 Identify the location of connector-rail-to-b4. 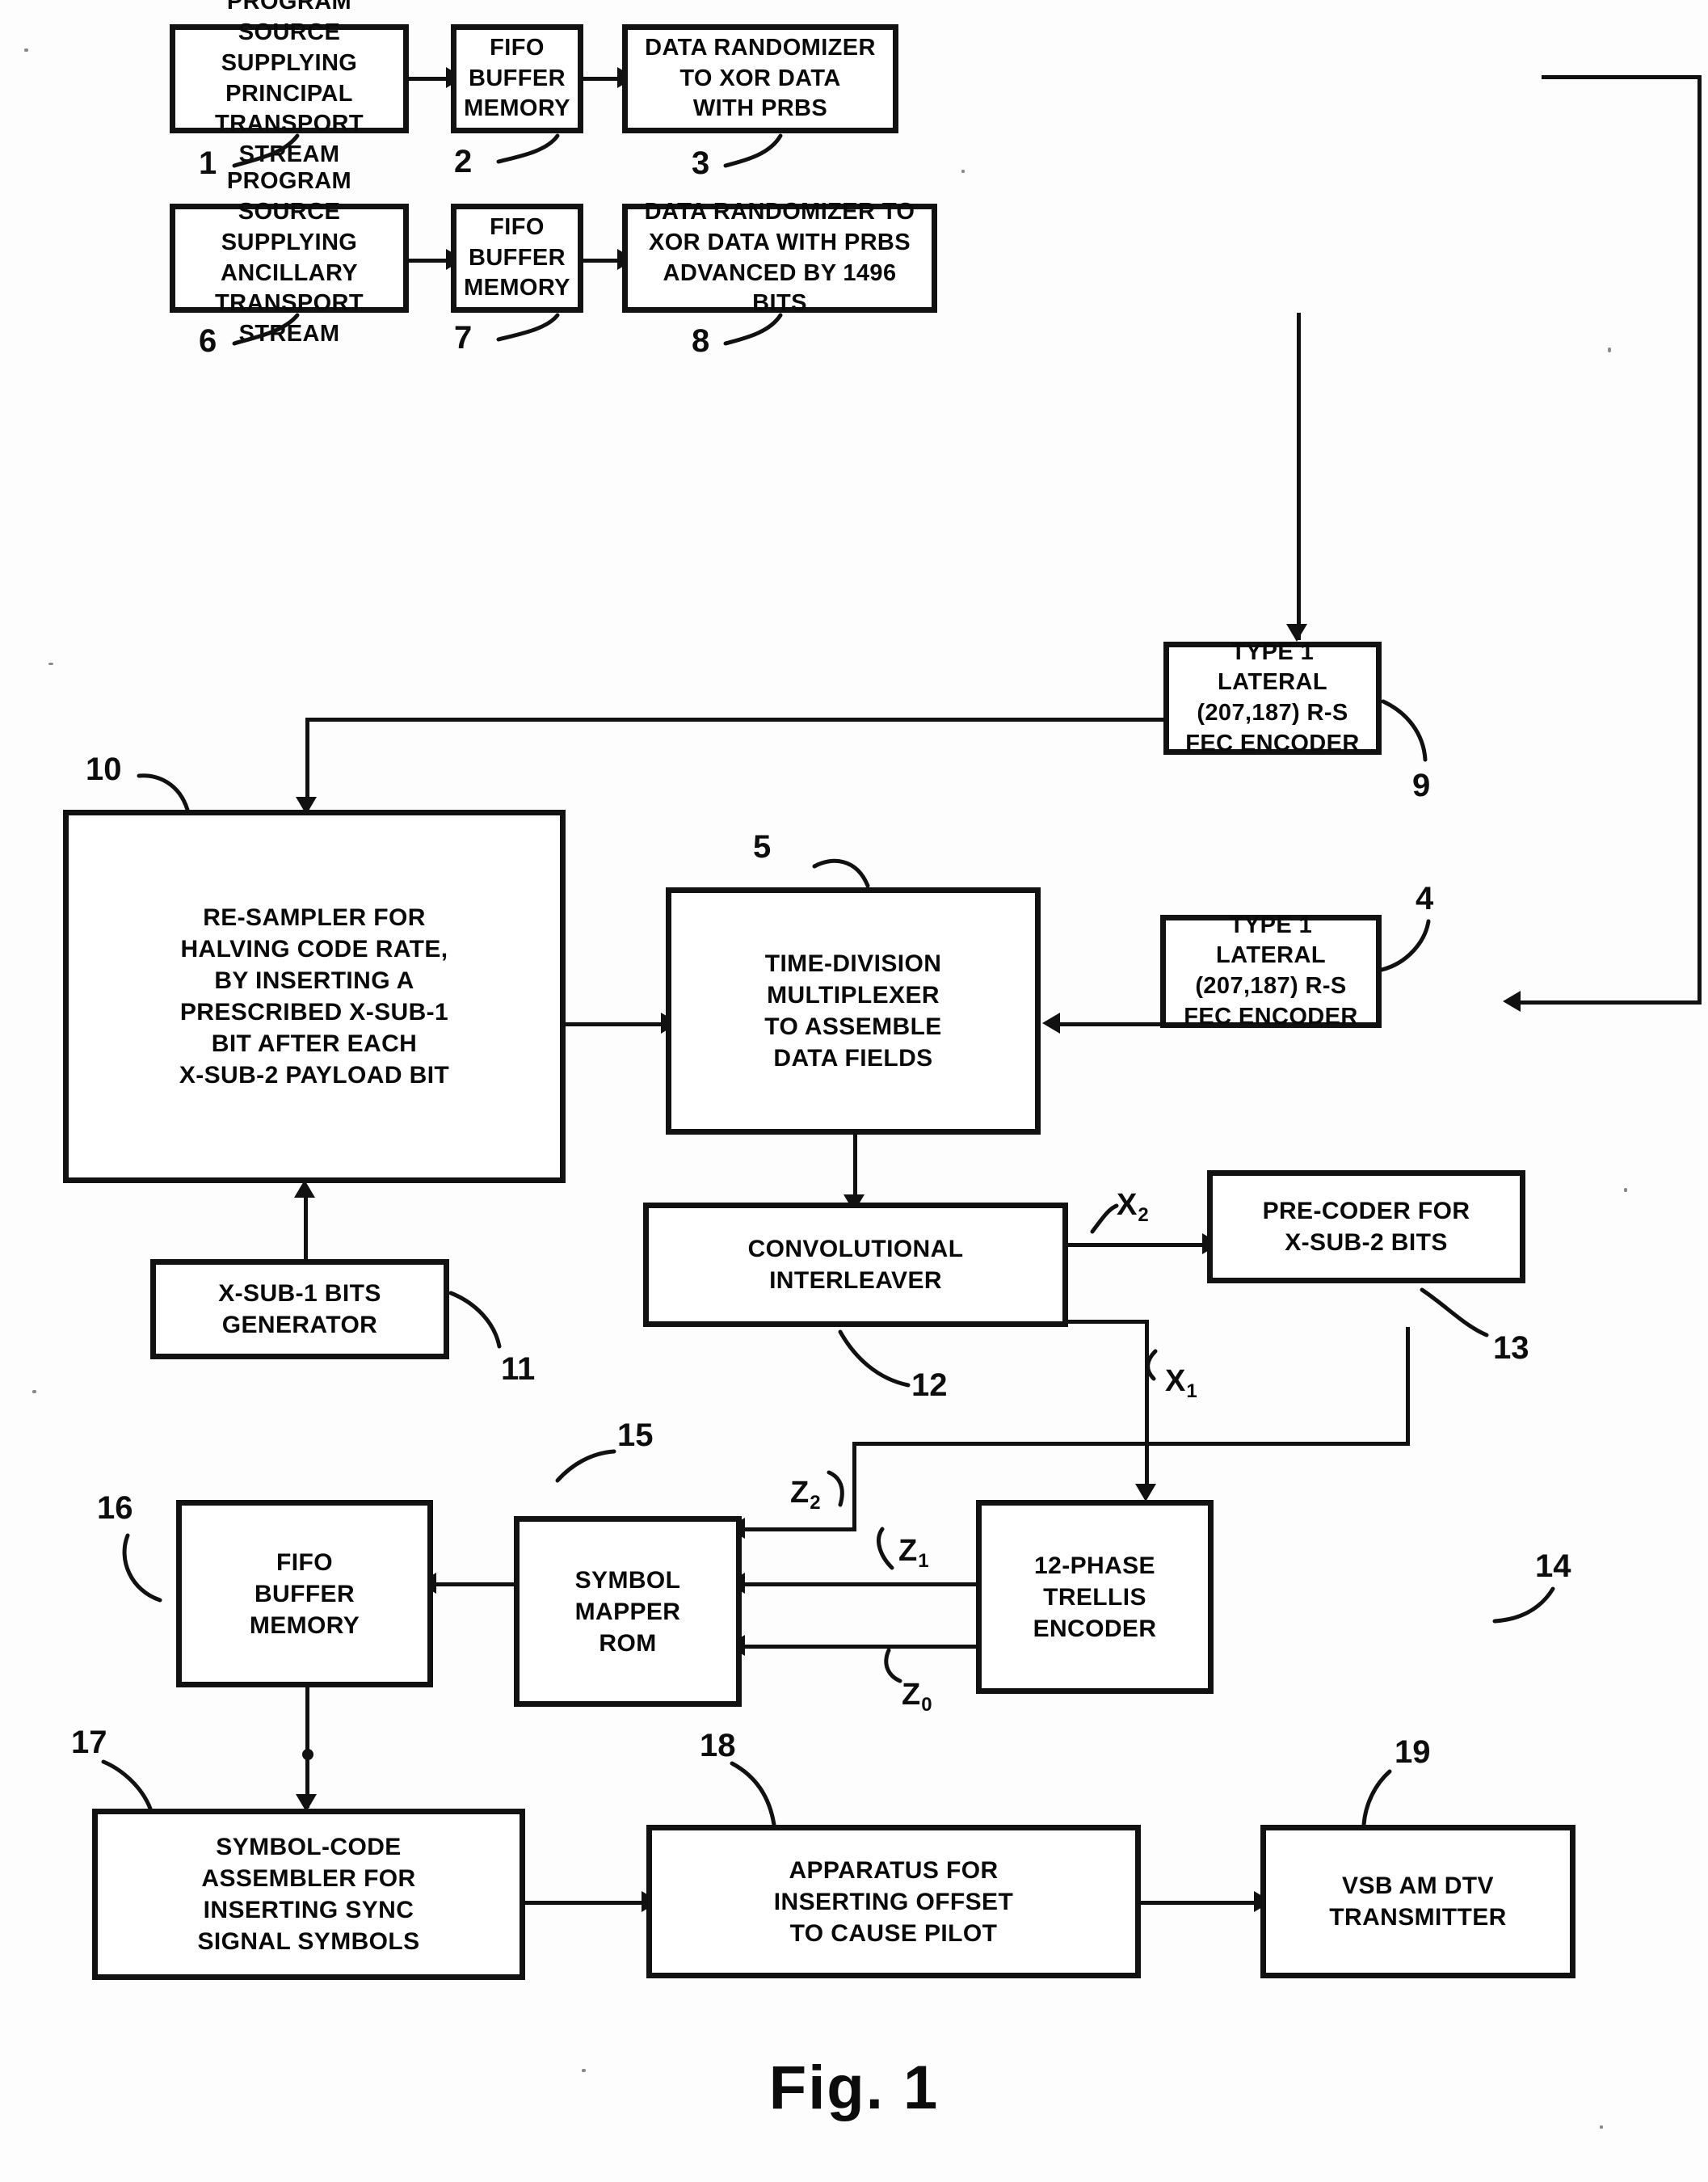
(1610, 1003).